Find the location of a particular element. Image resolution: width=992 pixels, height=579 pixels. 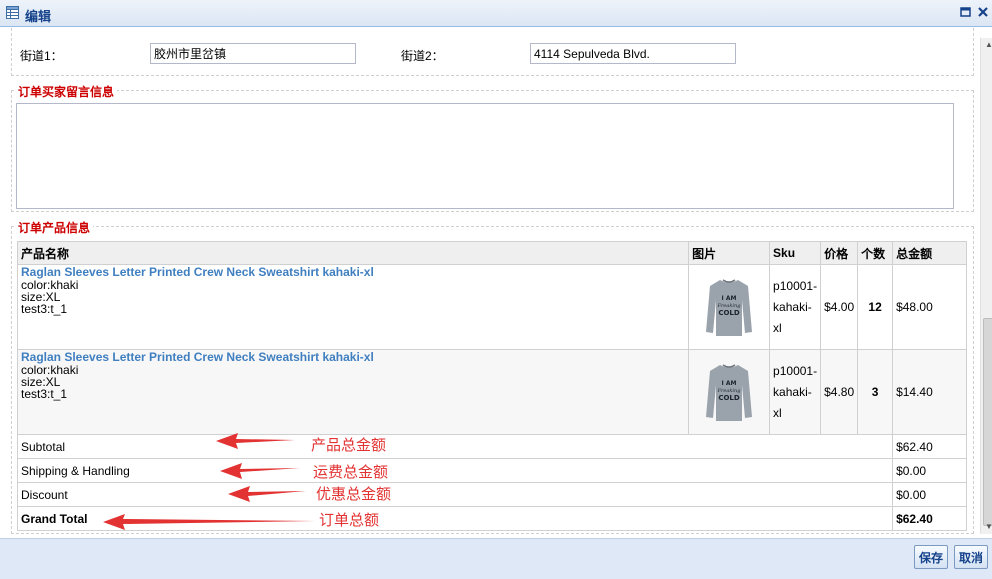

summary-label: Shipping & Handling is located at coordinates (455, 470).